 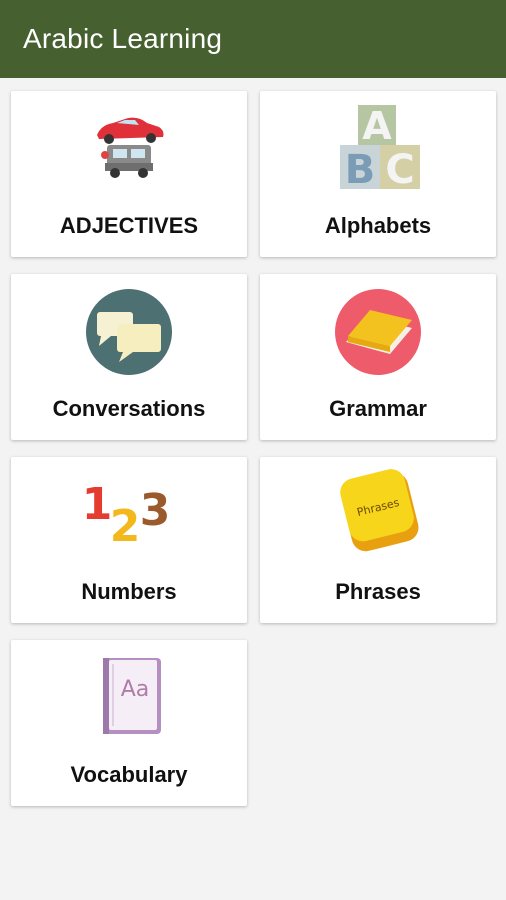 I want to click on category-card-conversations: Conversations, so click(x=129, y=357).